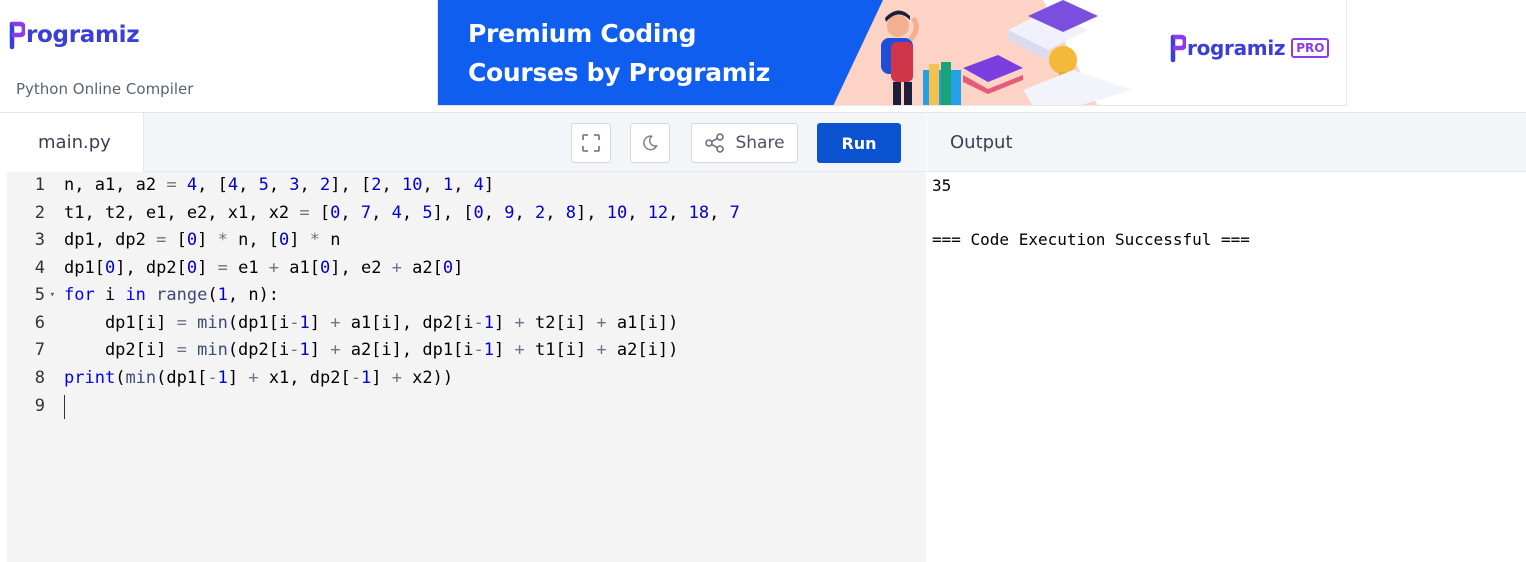 Image resolution: width=1526 pixels, height=562 pixels. What do you see at coordinates (101, 58) in the screenshot?
I see `programiz-brand: rogramiz Python Online Compiler` at bounding box center [101, 58].